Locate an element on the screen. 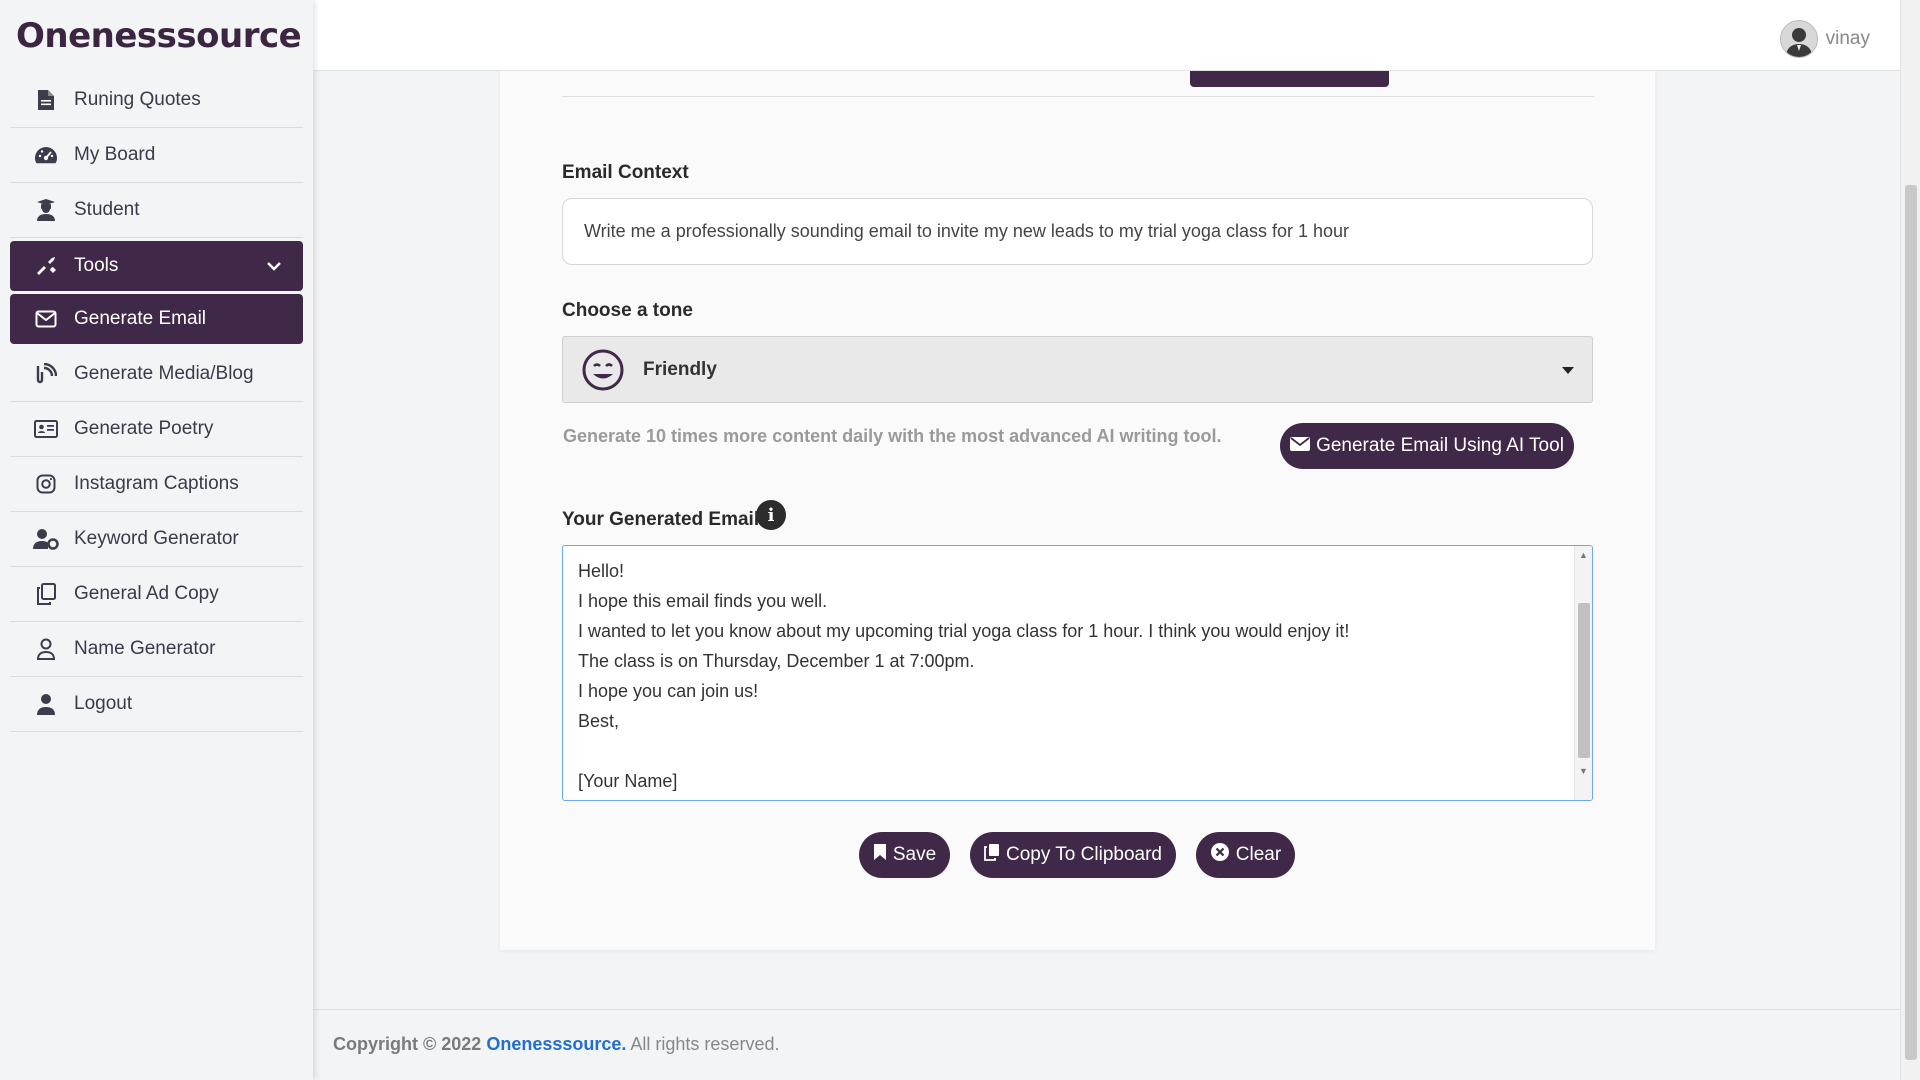 Image resolution: width=1920 pixels, height=1080 pixels. email-line: Hello! is located at coordinates (601, 571).